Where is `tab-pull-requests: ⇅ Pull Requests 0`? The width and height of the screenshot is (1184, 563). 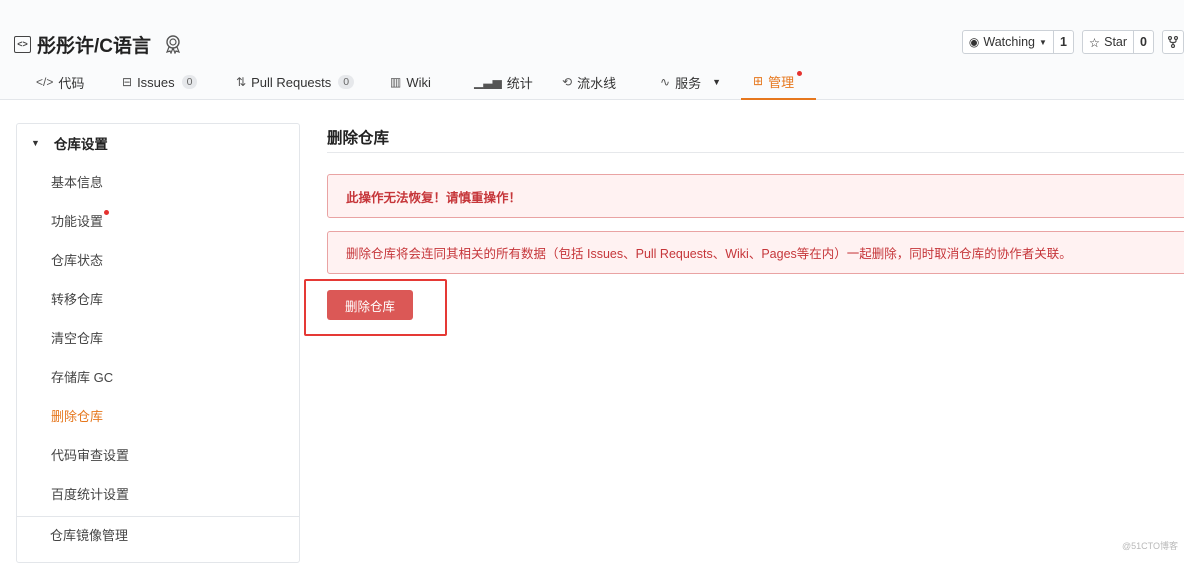
tab-pull-requests: ⇅ Pull Requests 0 is located at coordinates (295, 82).